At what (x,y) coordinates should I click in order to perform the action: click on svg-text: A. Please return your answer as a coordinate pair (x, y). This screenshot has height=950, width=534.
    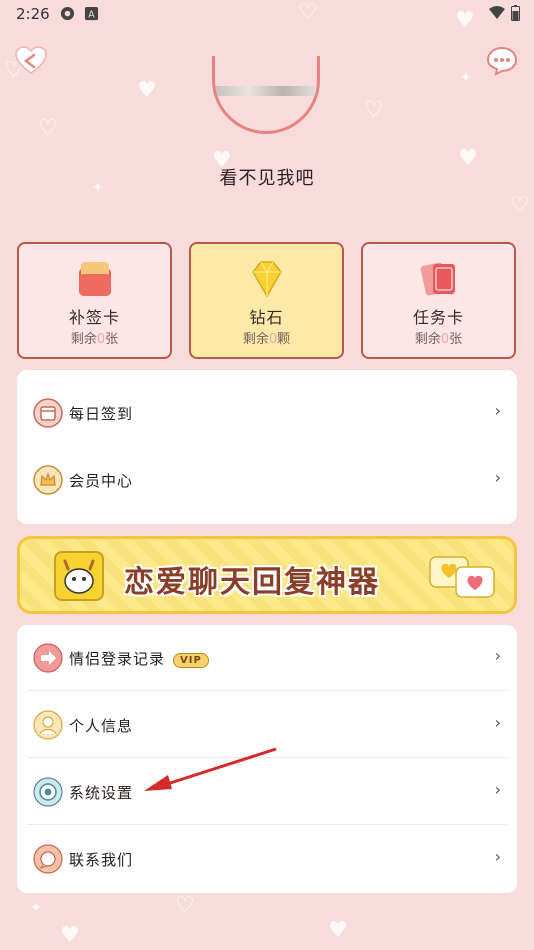
    Looking at the image, I should click on (91, 14).